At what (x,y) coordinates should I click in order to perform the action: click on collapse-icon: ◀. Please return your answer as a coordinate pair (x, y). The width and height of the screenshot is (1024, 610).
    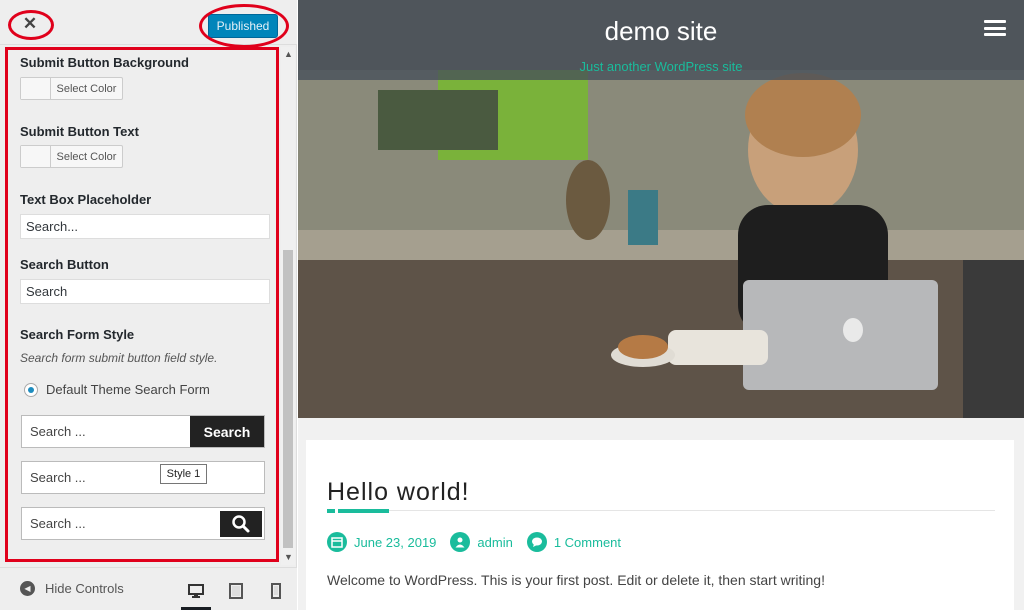
    Looking at the image, I should click on (27, 588).